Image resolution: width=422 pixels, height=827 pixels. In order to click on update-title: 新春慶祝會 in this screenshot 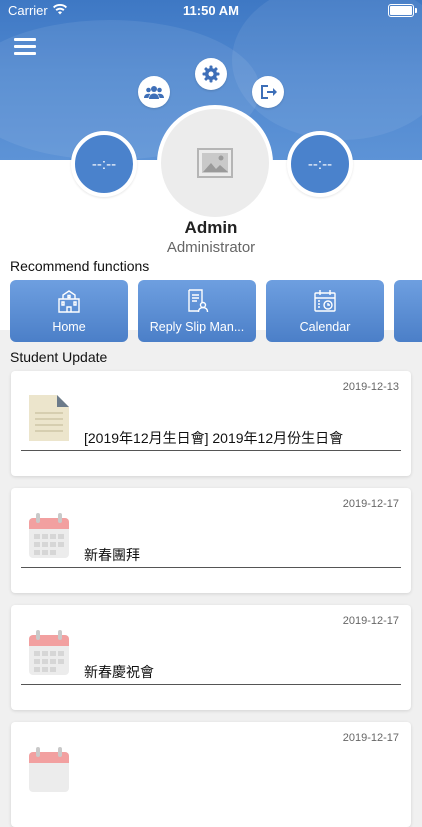, I will do `click(119, 672)`.